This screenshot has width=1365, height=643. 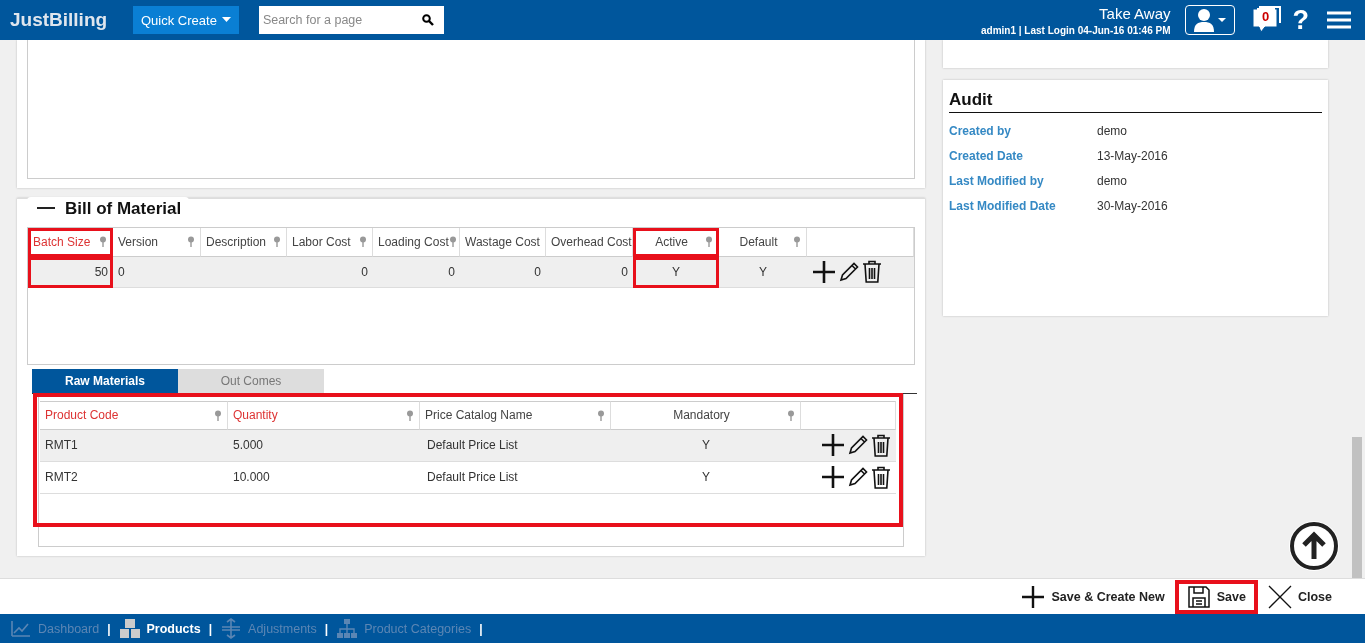 What do you see at coordinates (134, 477) in the screenshot?
I see `table-cell: RMT2` at bounding box center [134, 477].